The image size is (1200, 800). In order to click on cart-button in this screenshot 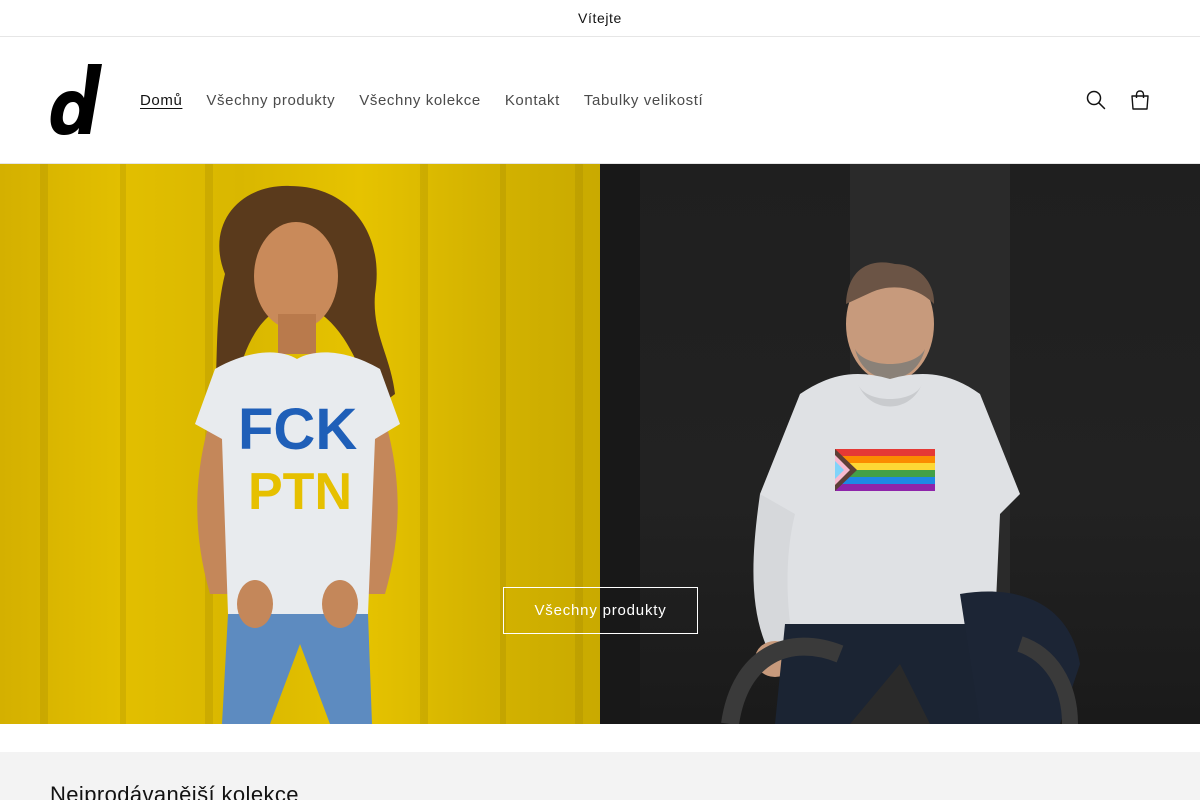, I will do `click(1140, 100)`.